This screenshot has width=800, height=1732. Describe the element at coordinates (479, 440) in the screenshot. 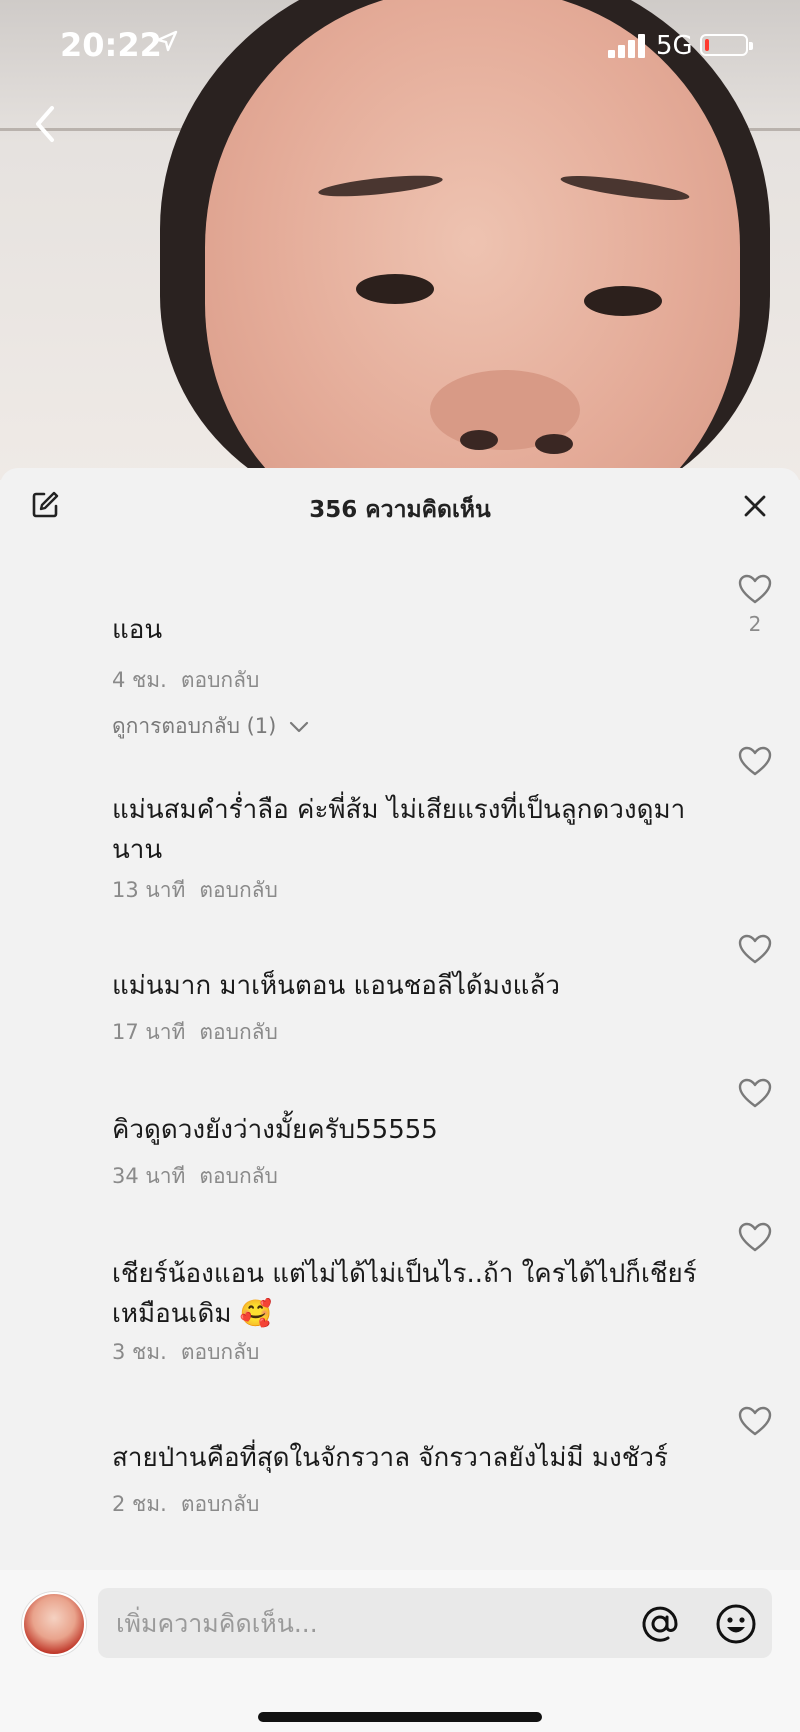

I see `left-nostril` at that location.